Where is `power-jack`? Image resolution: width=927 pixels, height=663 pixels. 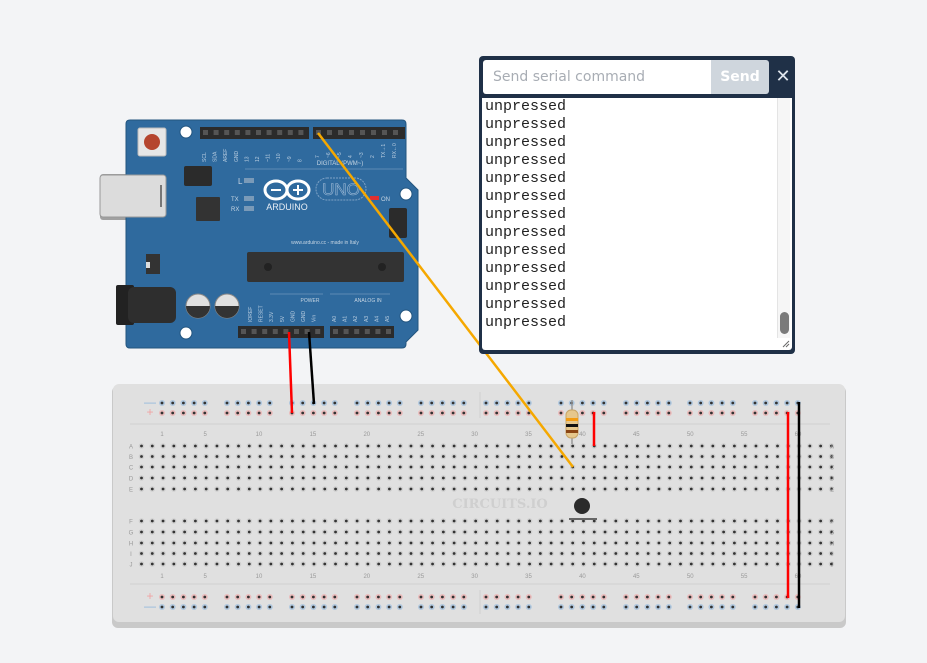
power-jack is located at coordinates (152, 305).